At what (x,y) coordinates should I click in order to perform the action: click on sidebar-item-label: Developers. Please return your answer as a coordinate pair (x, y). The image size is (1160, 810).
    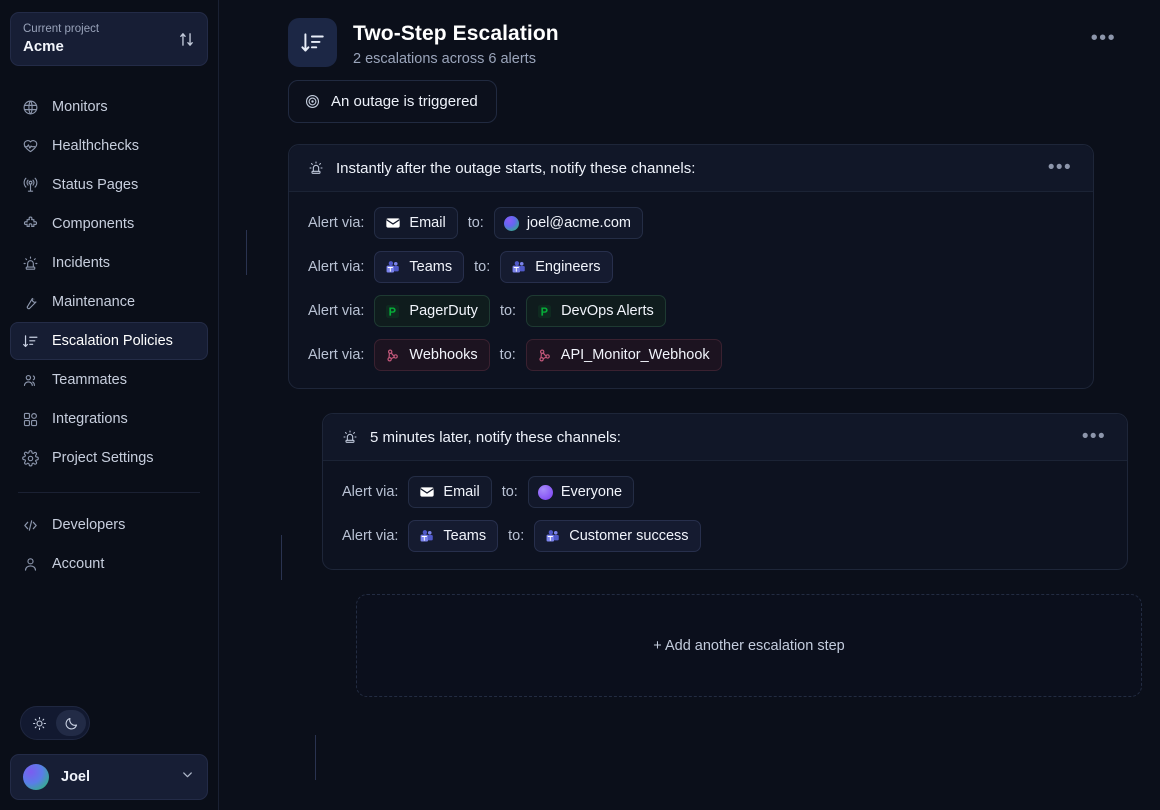
    Looking at the image, I should click on (89, 525).